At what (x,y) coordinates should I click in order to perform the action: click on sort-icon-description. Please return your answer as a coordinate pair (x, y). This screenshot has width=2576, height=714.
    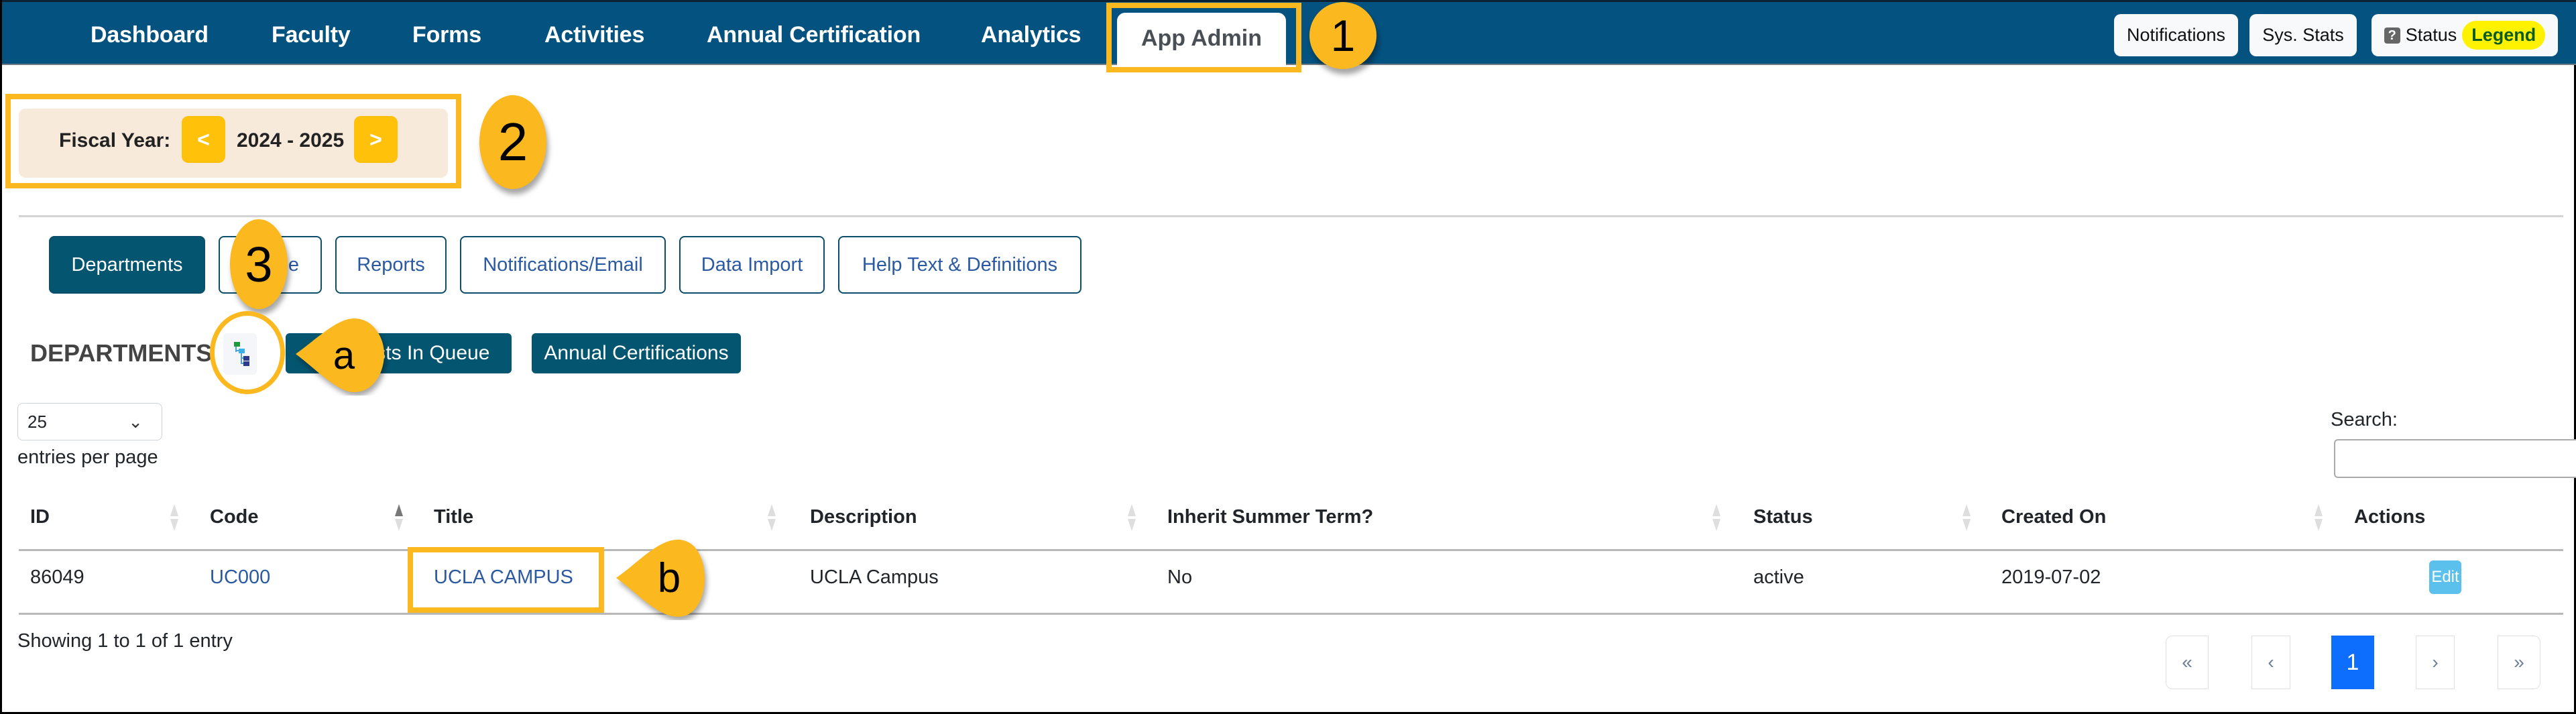
    Looking at the image, I should click on (1132, 517).